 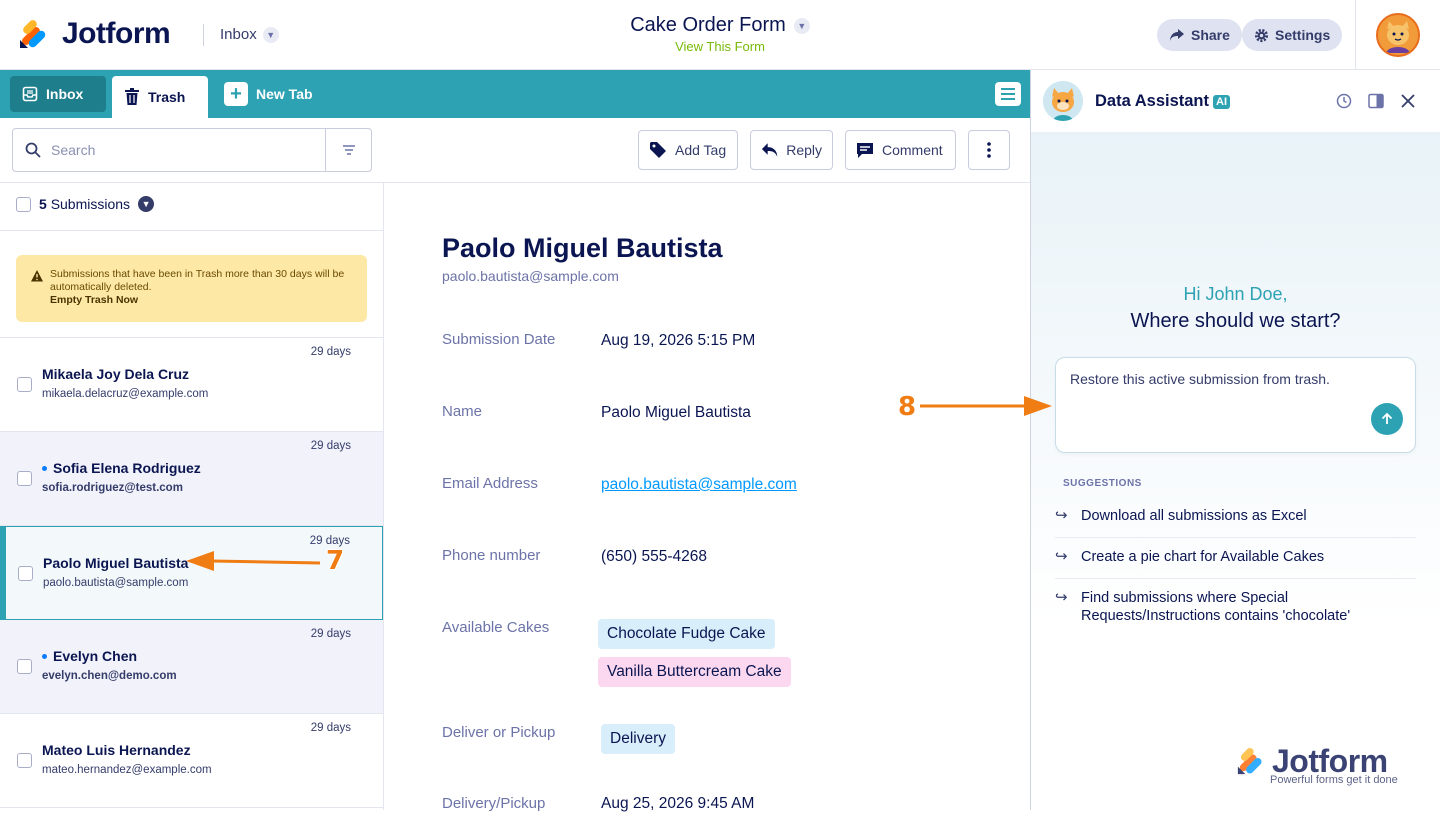 What do you see at coordinates (335, 561) in the screenshot?
I see `annotation-number-7: 7` at bounding box center [335, 561].